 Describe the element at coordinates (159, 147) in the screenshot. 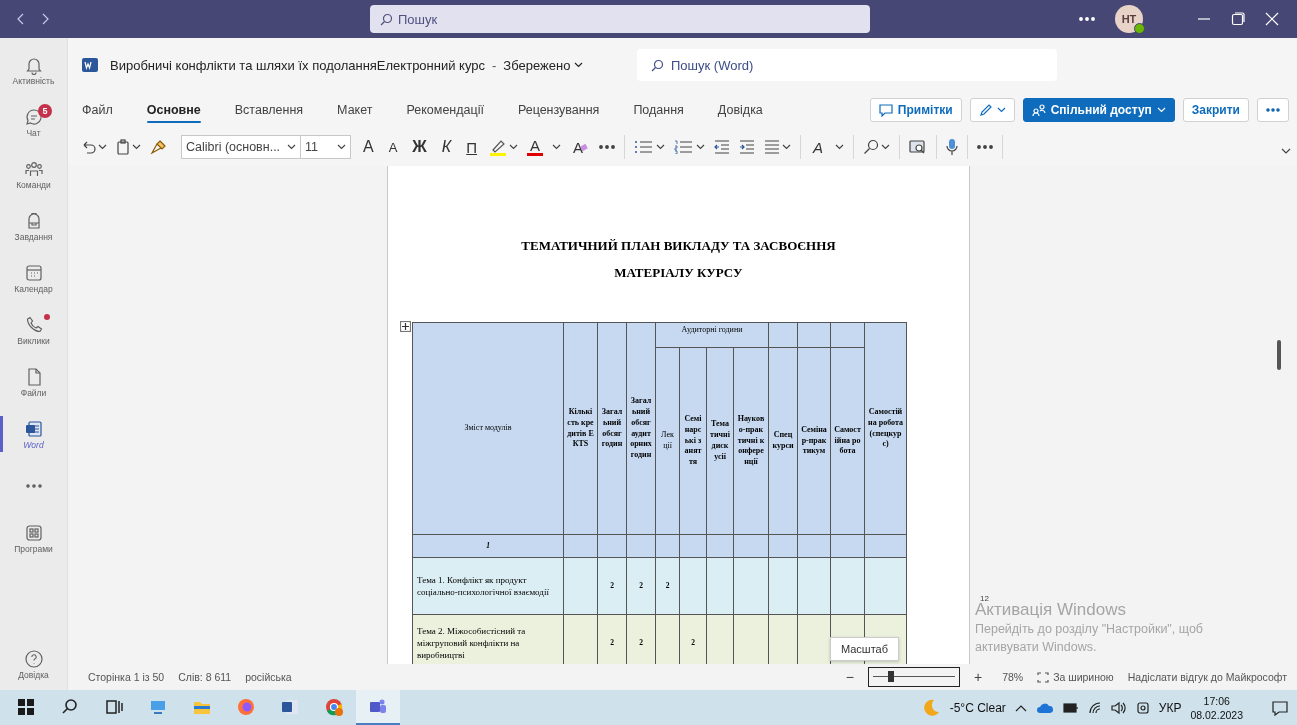

I see `brush-icon` at that location.